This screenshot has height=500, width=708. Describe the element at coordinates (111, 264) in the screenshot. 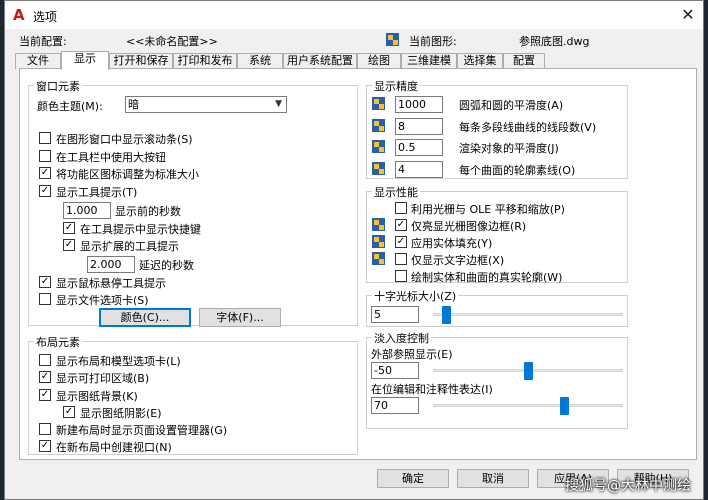

I see `extended-tooltip-delay-input: 2.000` at that location.